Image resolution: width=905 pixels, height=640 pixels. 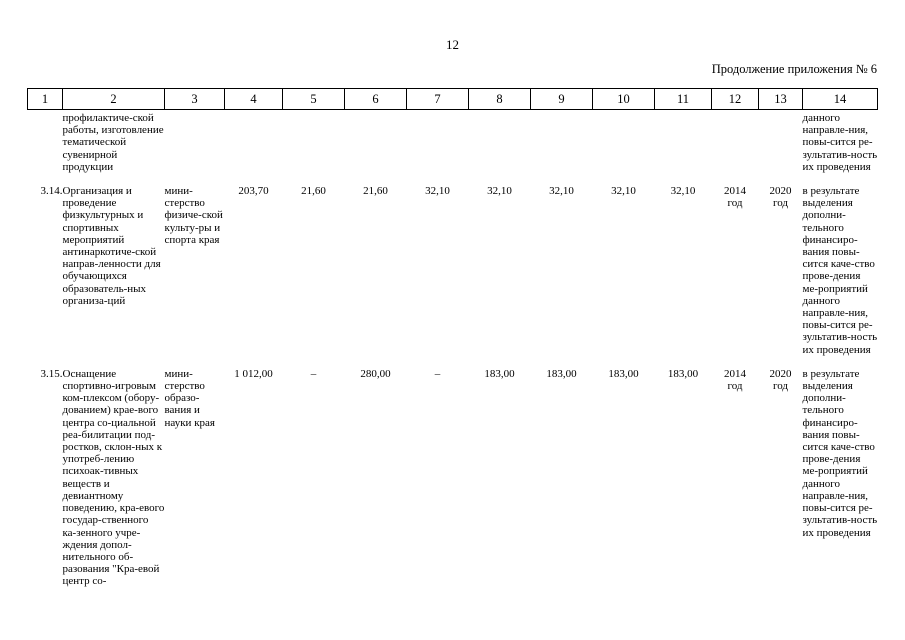 What do you see at coordinates (45, 142) in the screenshot?
I see `row-id` at bounding box center [45, 142].